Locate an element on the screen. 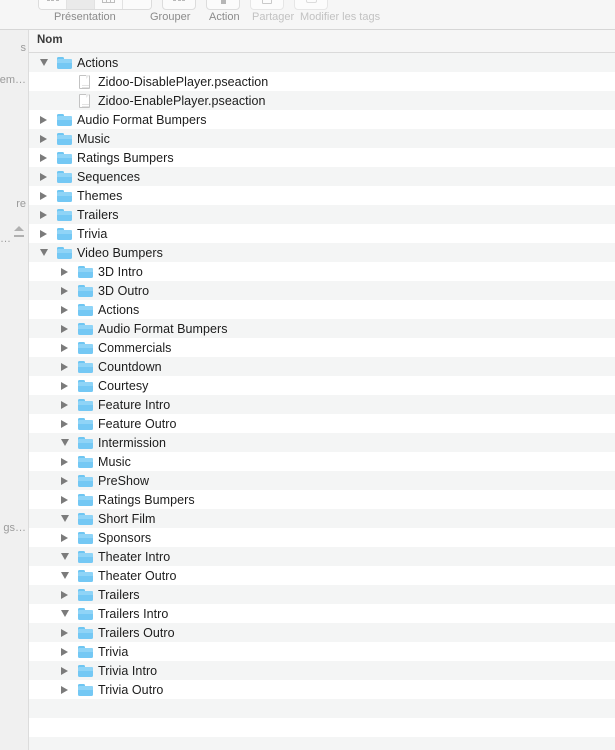 The height and width of the screenshot is (750, 615). table-row: PreShow is located at coordinates (322, 480).